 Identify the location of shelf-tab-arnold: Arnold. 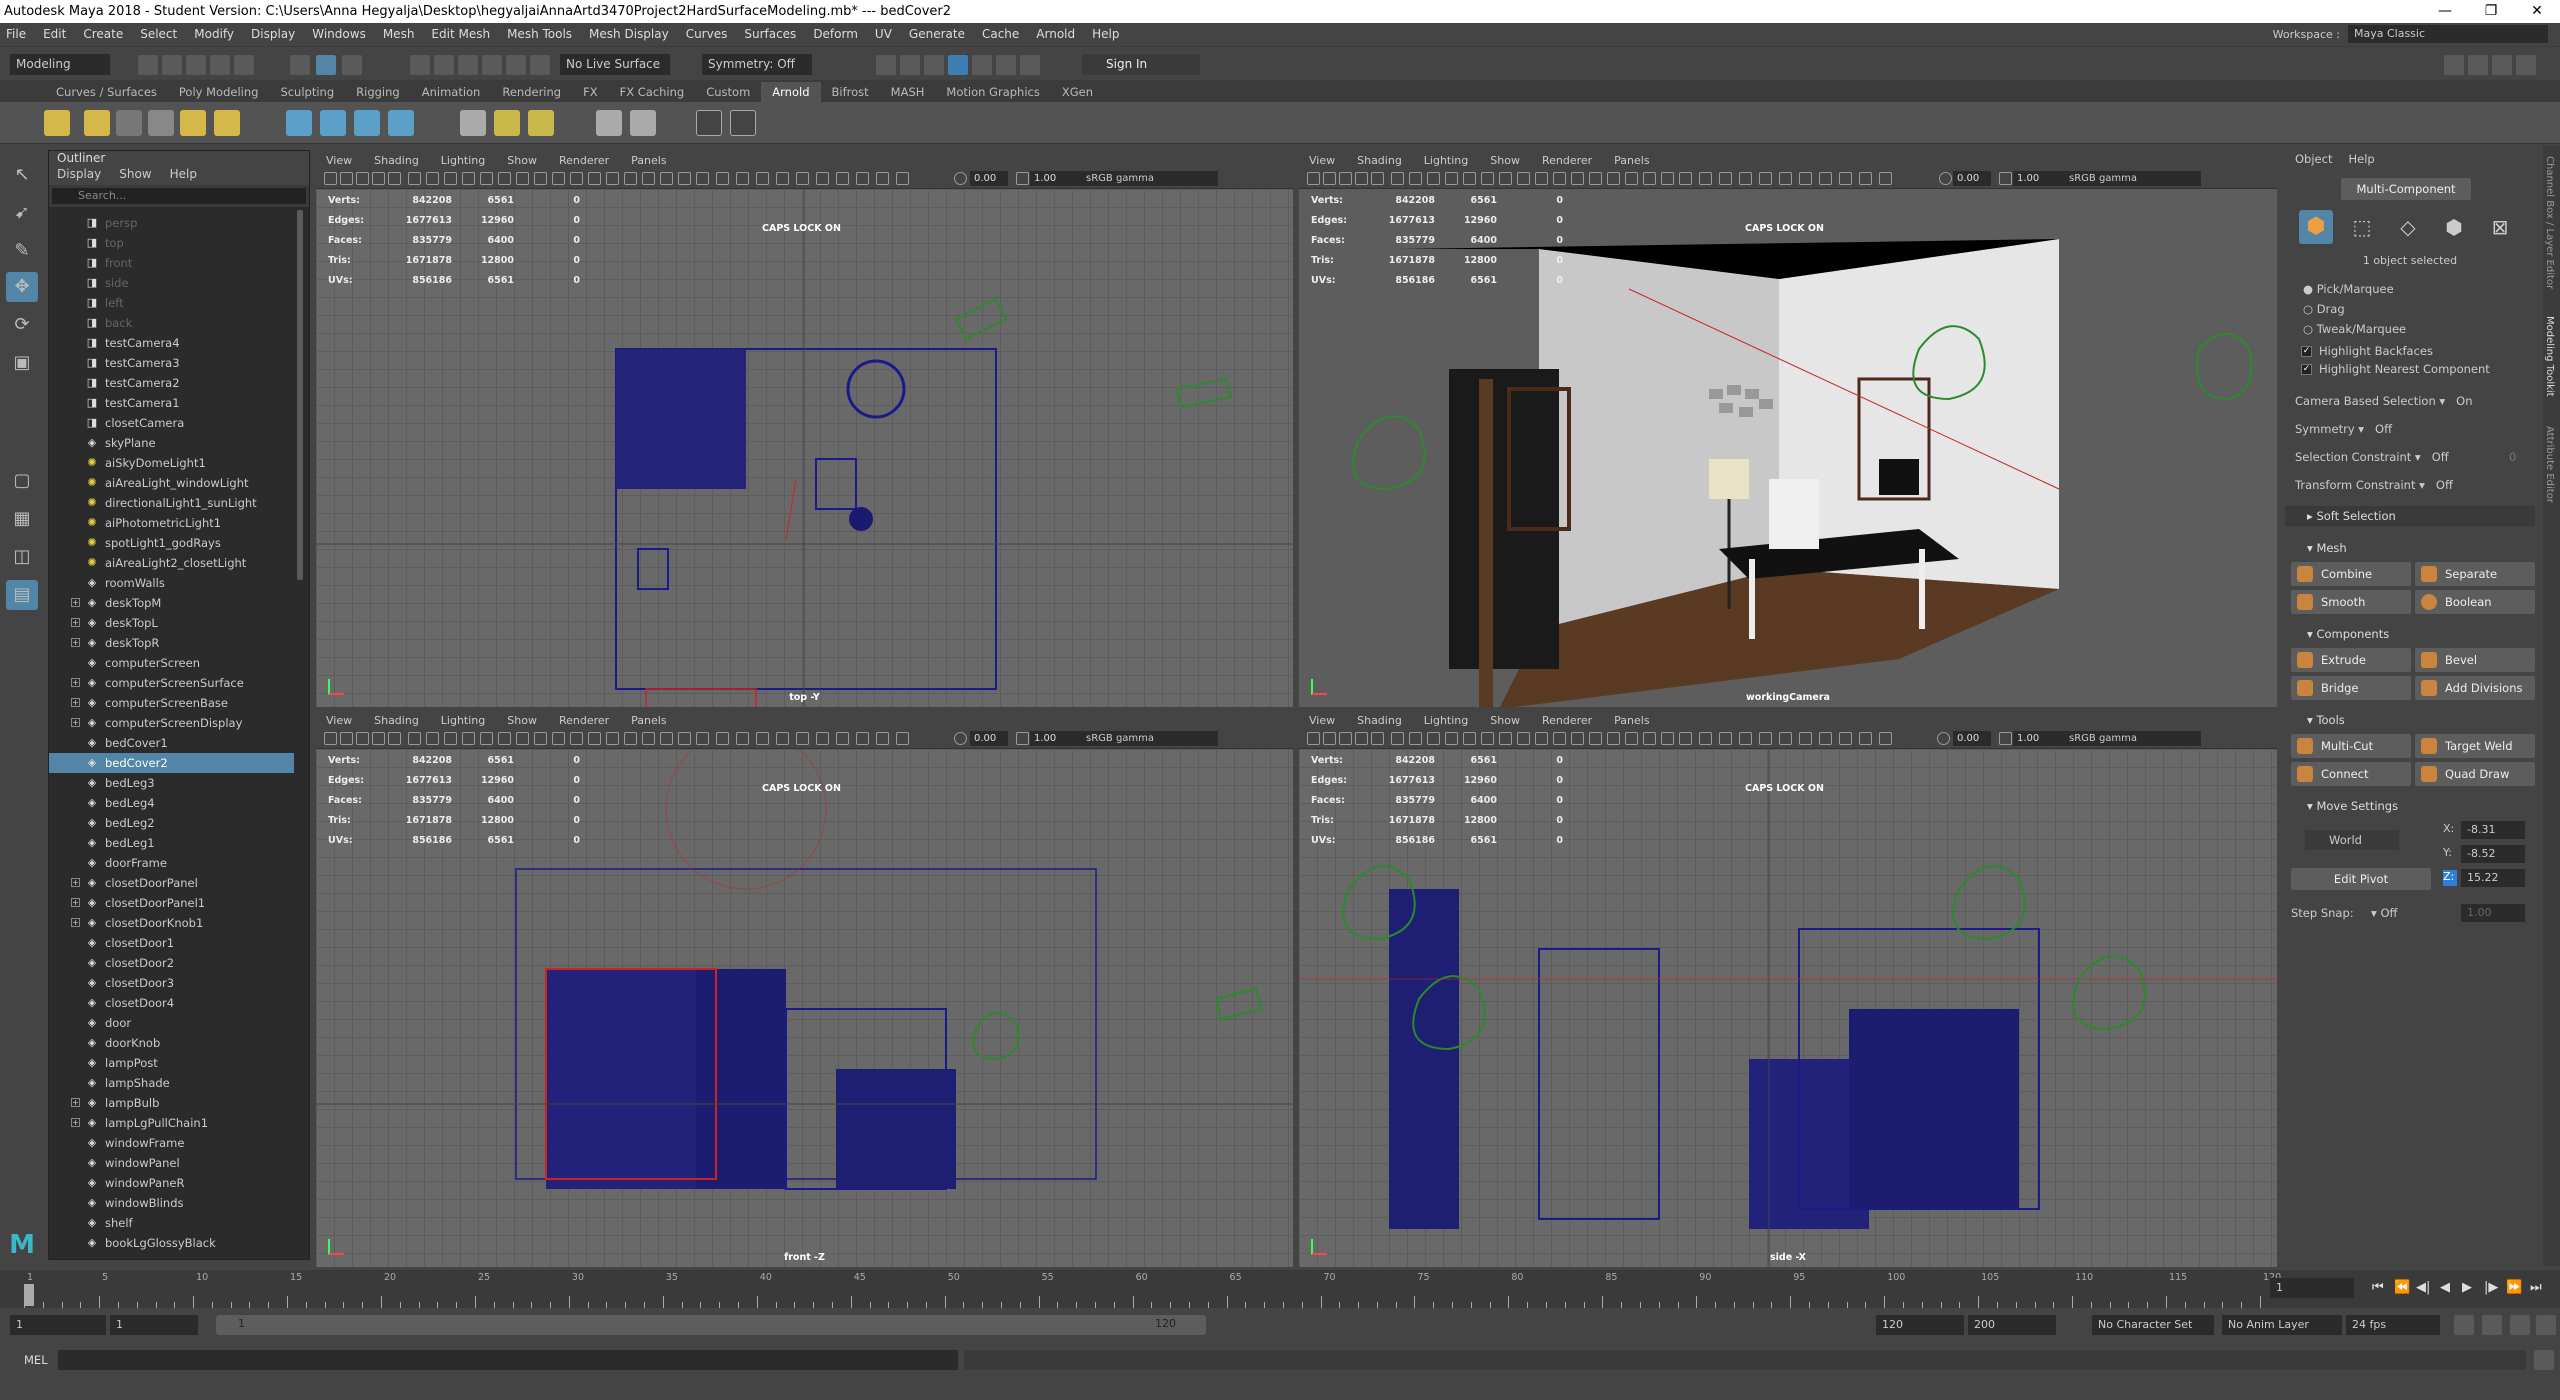
(791, 92).